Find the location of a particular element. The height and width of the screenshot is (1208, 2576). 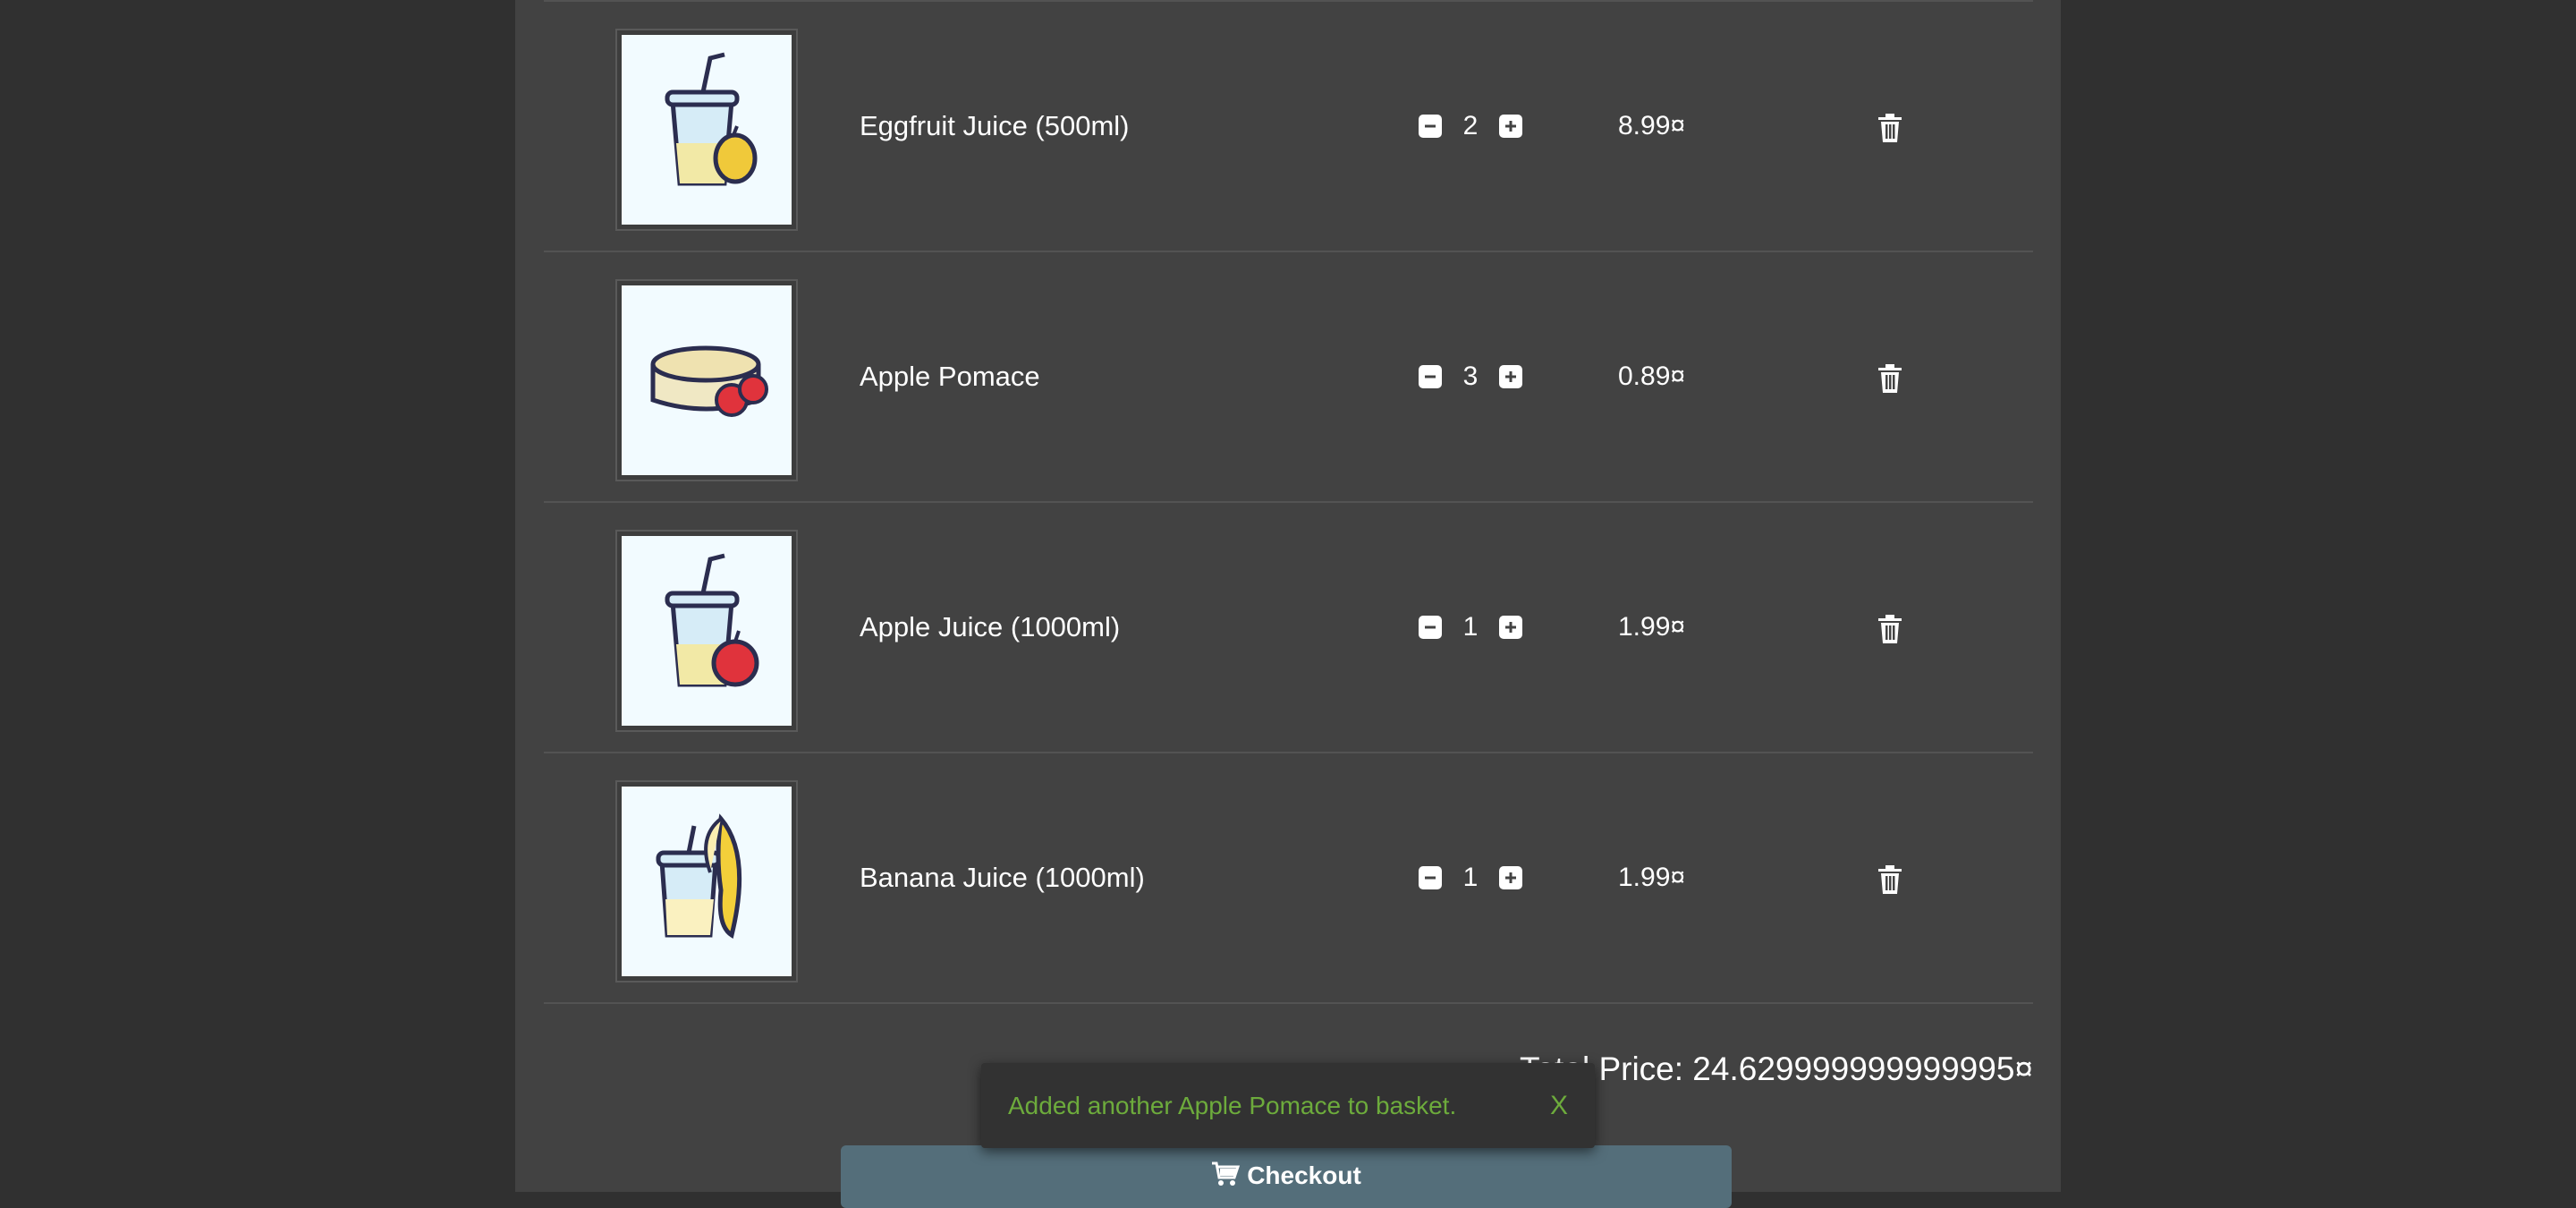

checkout-button: Checkout is located at coordinates (1286, 1176).